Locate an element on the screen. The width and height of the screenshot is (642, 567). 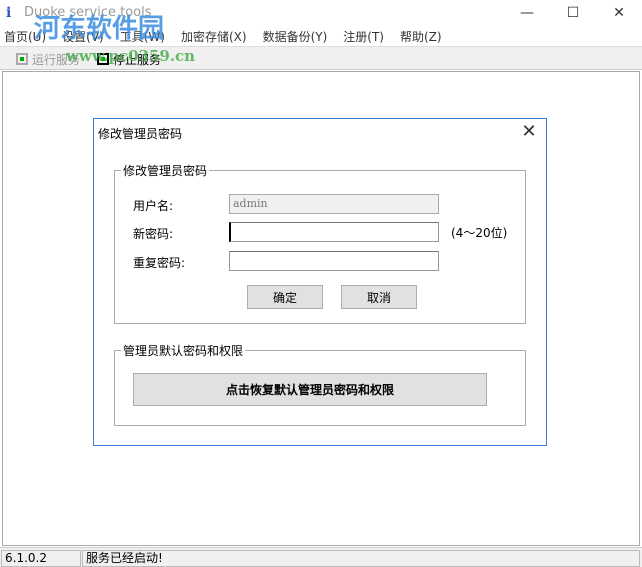
new-password-label: 新密码: is located at coordinates (153, 234).